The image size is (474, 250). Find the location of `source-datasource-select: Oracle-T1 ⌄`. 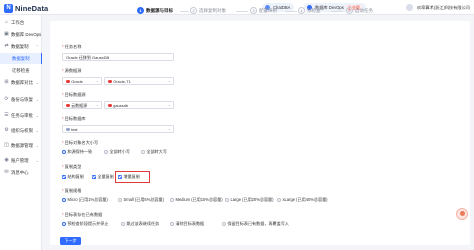

source-datasource-select: Oracle-T1 ⌄ is located at coordinates (139, 81).